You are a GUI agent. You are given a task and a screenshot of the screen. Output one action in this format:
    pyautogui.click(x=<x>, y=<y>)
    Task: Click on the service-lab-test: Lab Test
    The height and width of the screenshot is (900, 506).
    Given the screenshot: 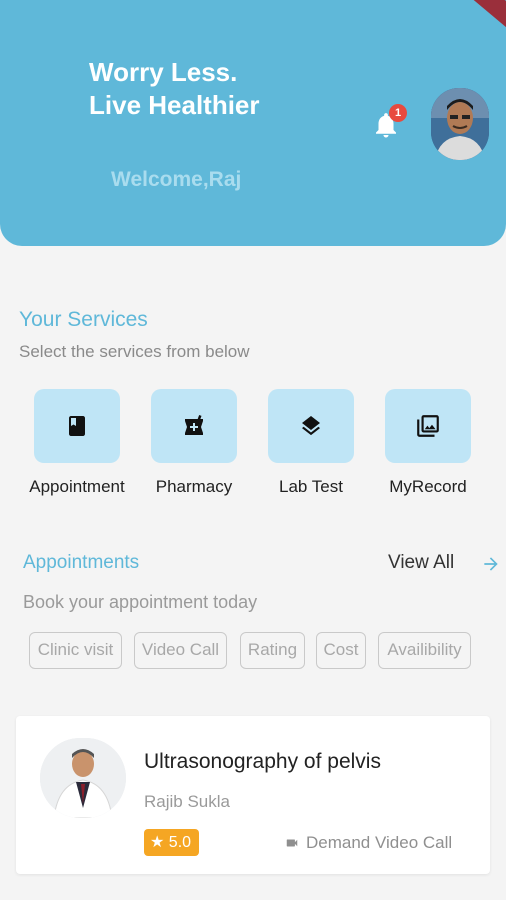 What is the action you would take?
    pyautogui.click(x=312, y=442)
    